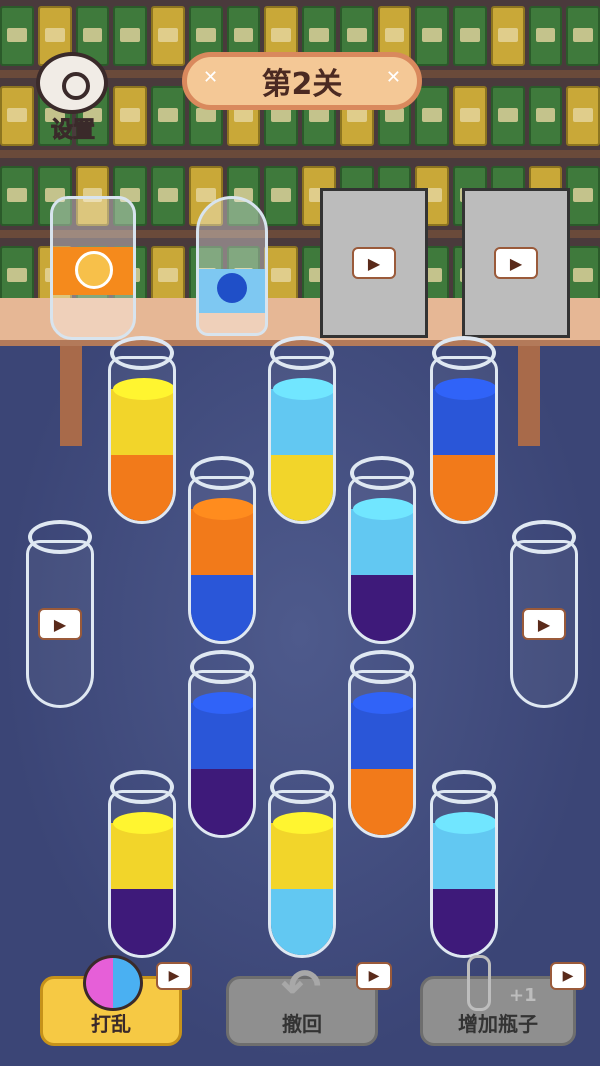 Image resolution: width=600 pixels, height=1066 pixels. I want to click on level-banner: 第2关, so click(302, 81).